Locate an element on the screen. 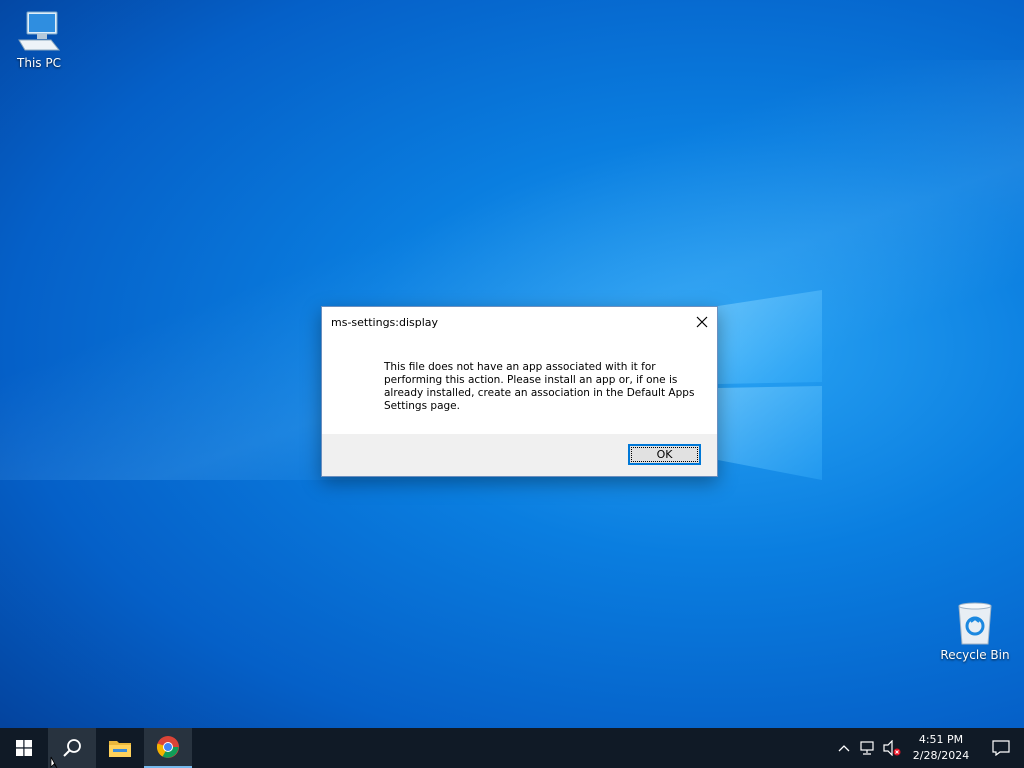 This screenshot has height=768, width=1024. computer-icon is located at coordinates (39, 31).